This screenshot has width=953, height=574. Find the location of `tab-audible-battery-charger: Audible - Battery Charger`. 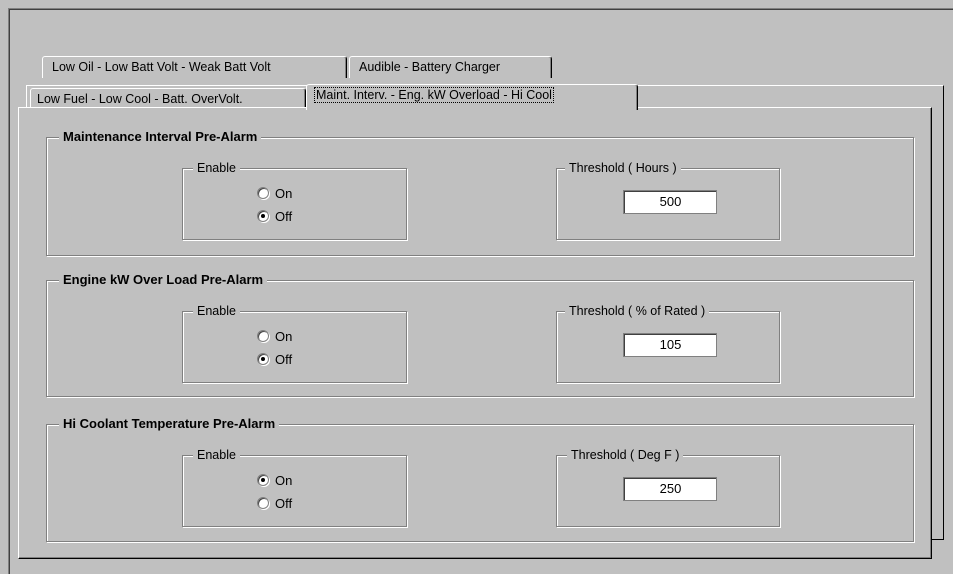

tab-audible-battery-charger: Audible - Battery Charger is located at coordinates (450, 67).